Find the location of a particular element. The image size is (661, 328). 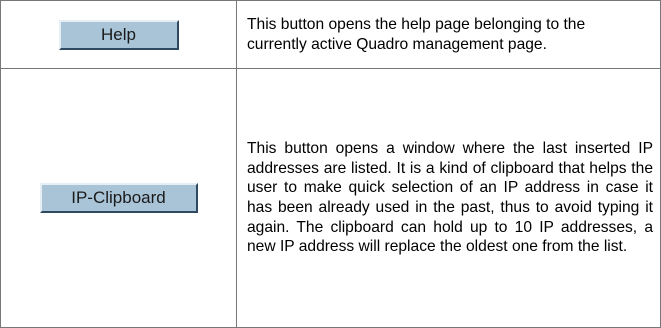

help-button: Help is located at coordinates (118, 34).